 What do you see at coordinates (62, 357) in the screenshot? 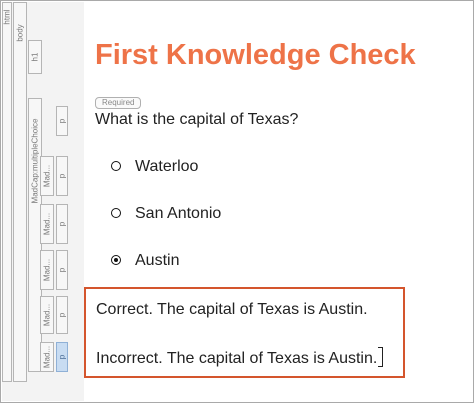
I see `tag-p-feedback-incorrect-selected: p` at bounding box center [62, 357].